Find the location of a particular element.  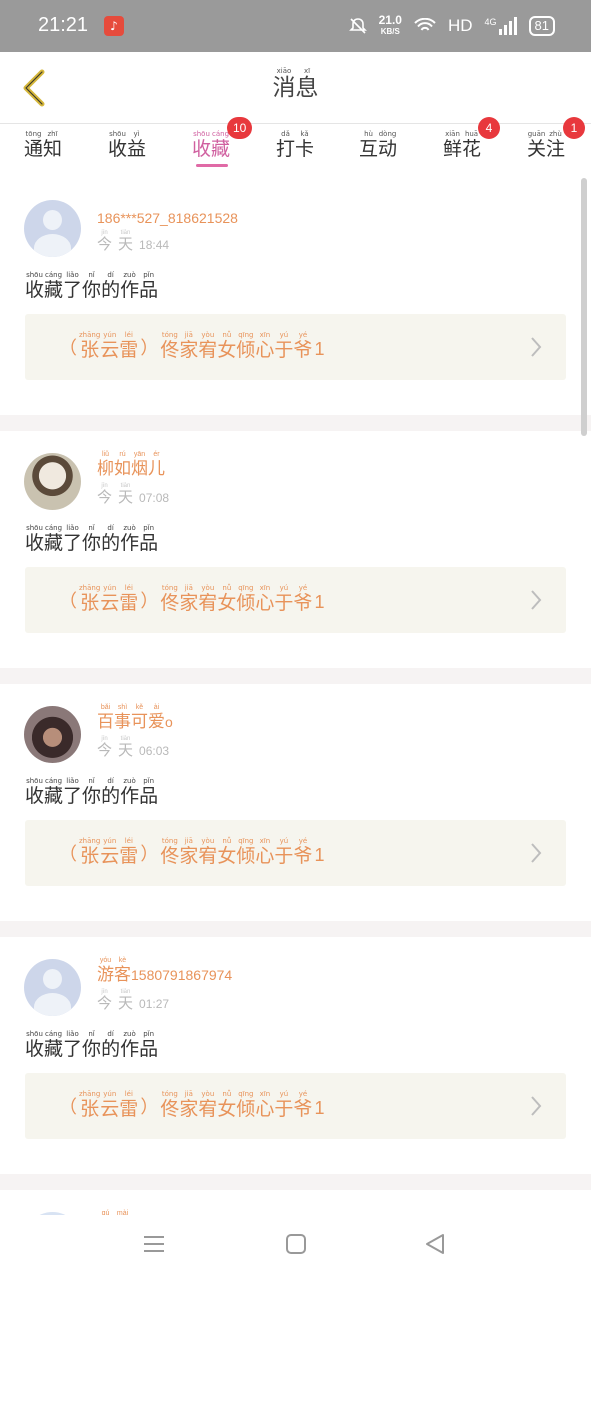

system-nav-bar is located at coordinates (295, 1247).